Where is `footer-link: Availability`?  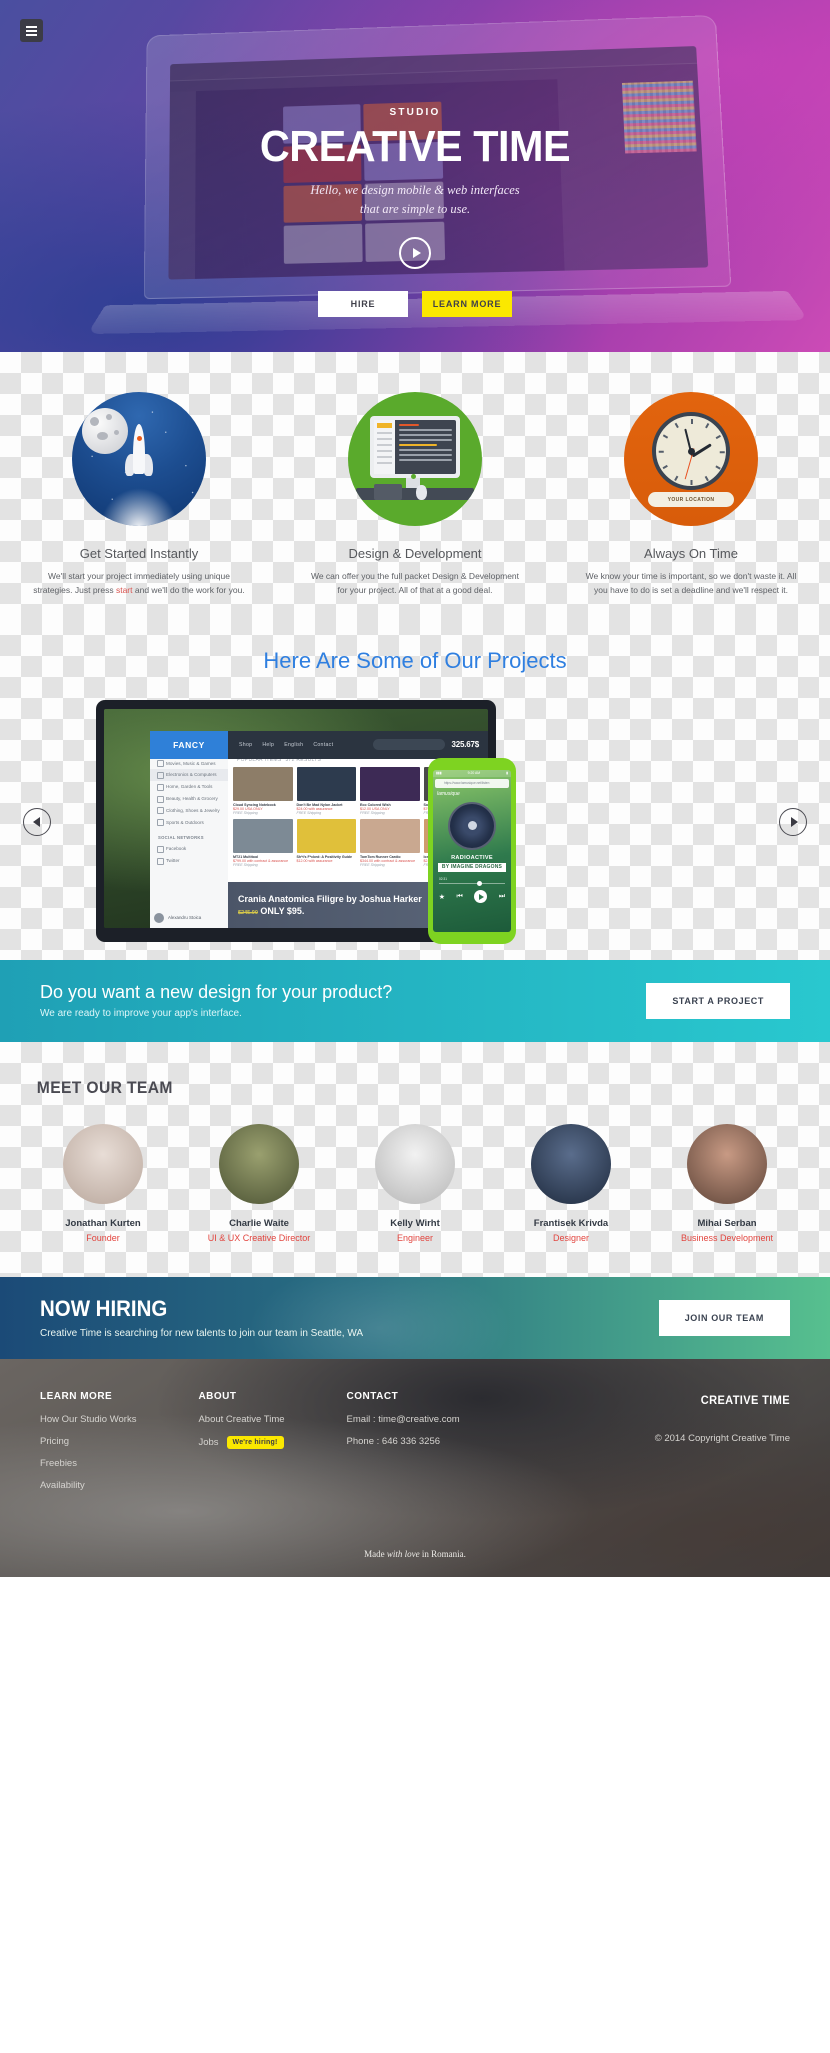 footer-link: Availability is located at coordinates (88, 1485).